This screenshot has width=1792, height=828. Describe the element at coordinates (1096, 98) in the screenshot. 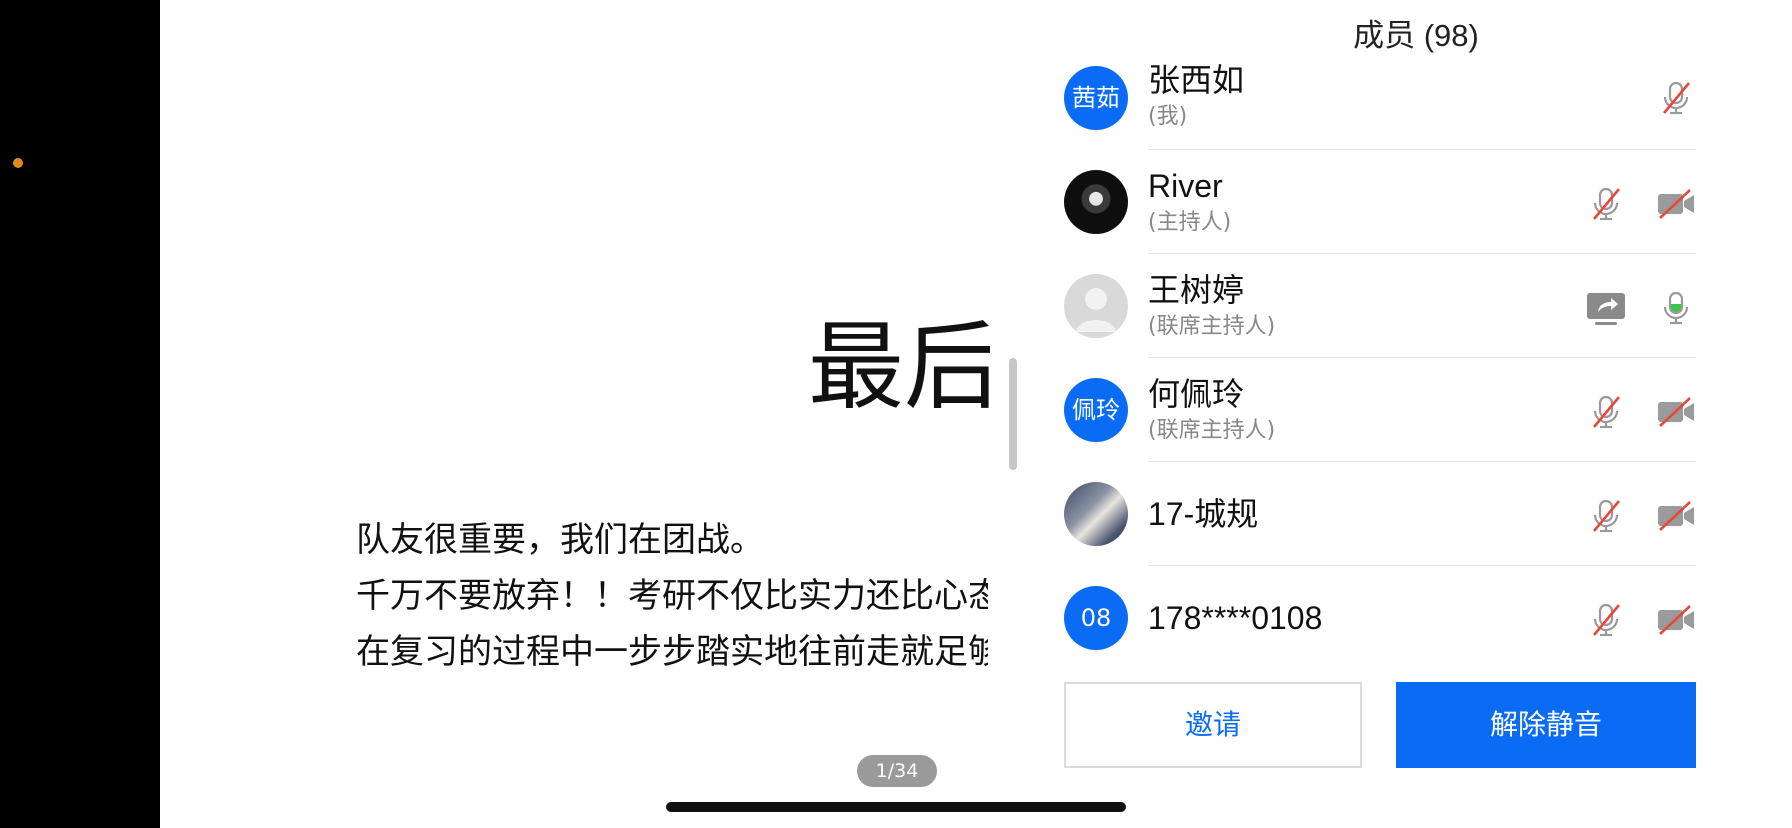

I see `avatar: 茜茹` at that location.